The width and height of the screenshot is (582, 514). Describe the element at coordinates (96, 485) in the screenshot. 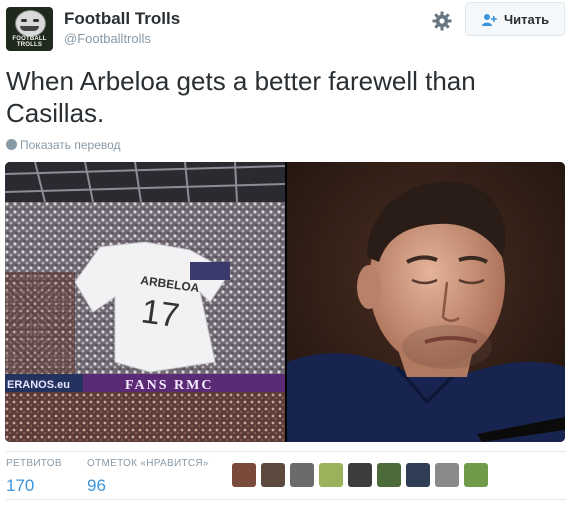

I see `likes-count: 96` at that location.